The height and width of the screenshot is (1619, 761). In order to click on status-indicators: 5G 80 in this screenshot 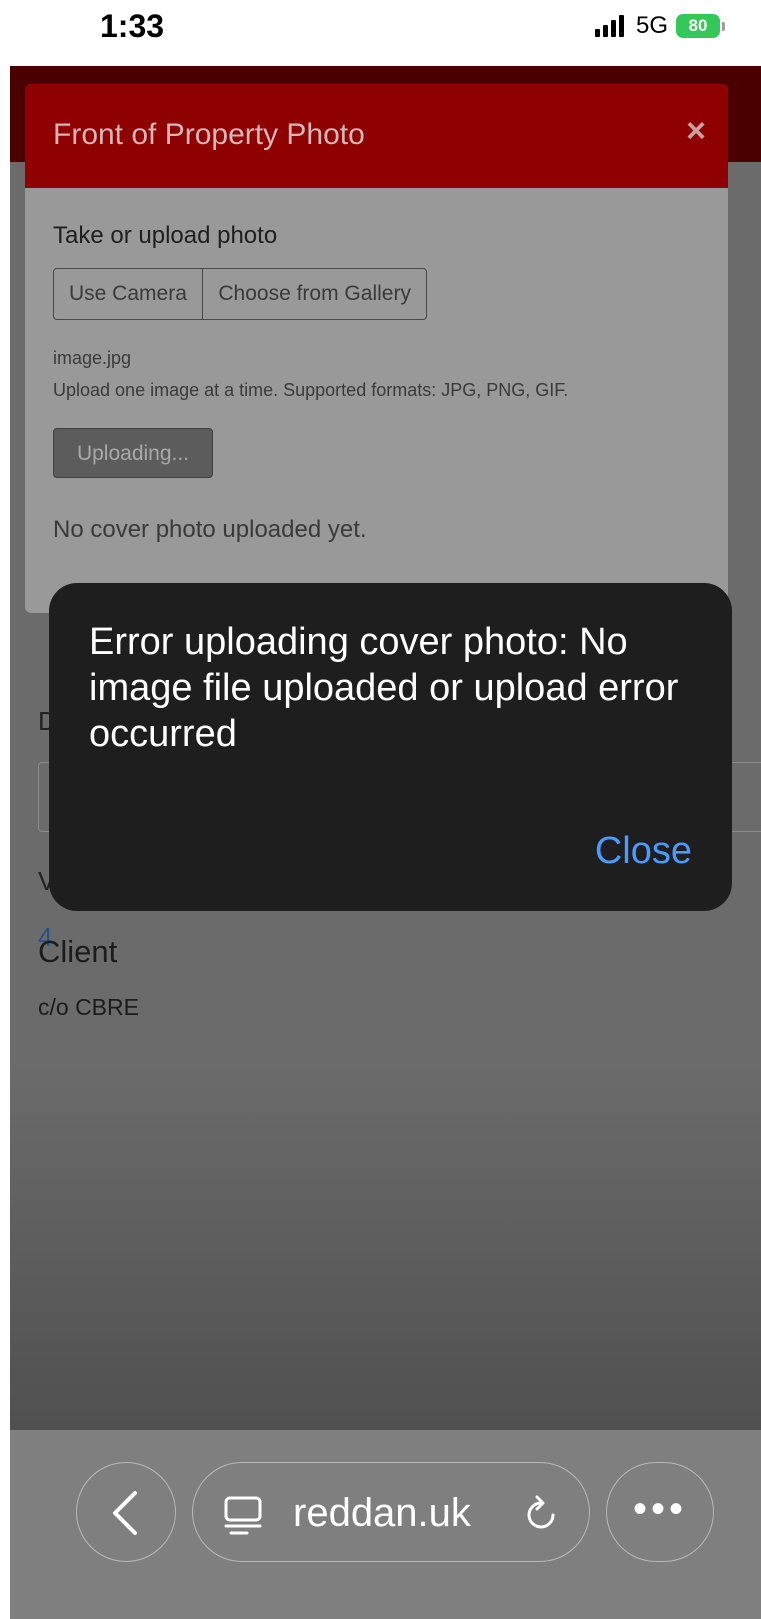, I will do `click(659, 26)`.